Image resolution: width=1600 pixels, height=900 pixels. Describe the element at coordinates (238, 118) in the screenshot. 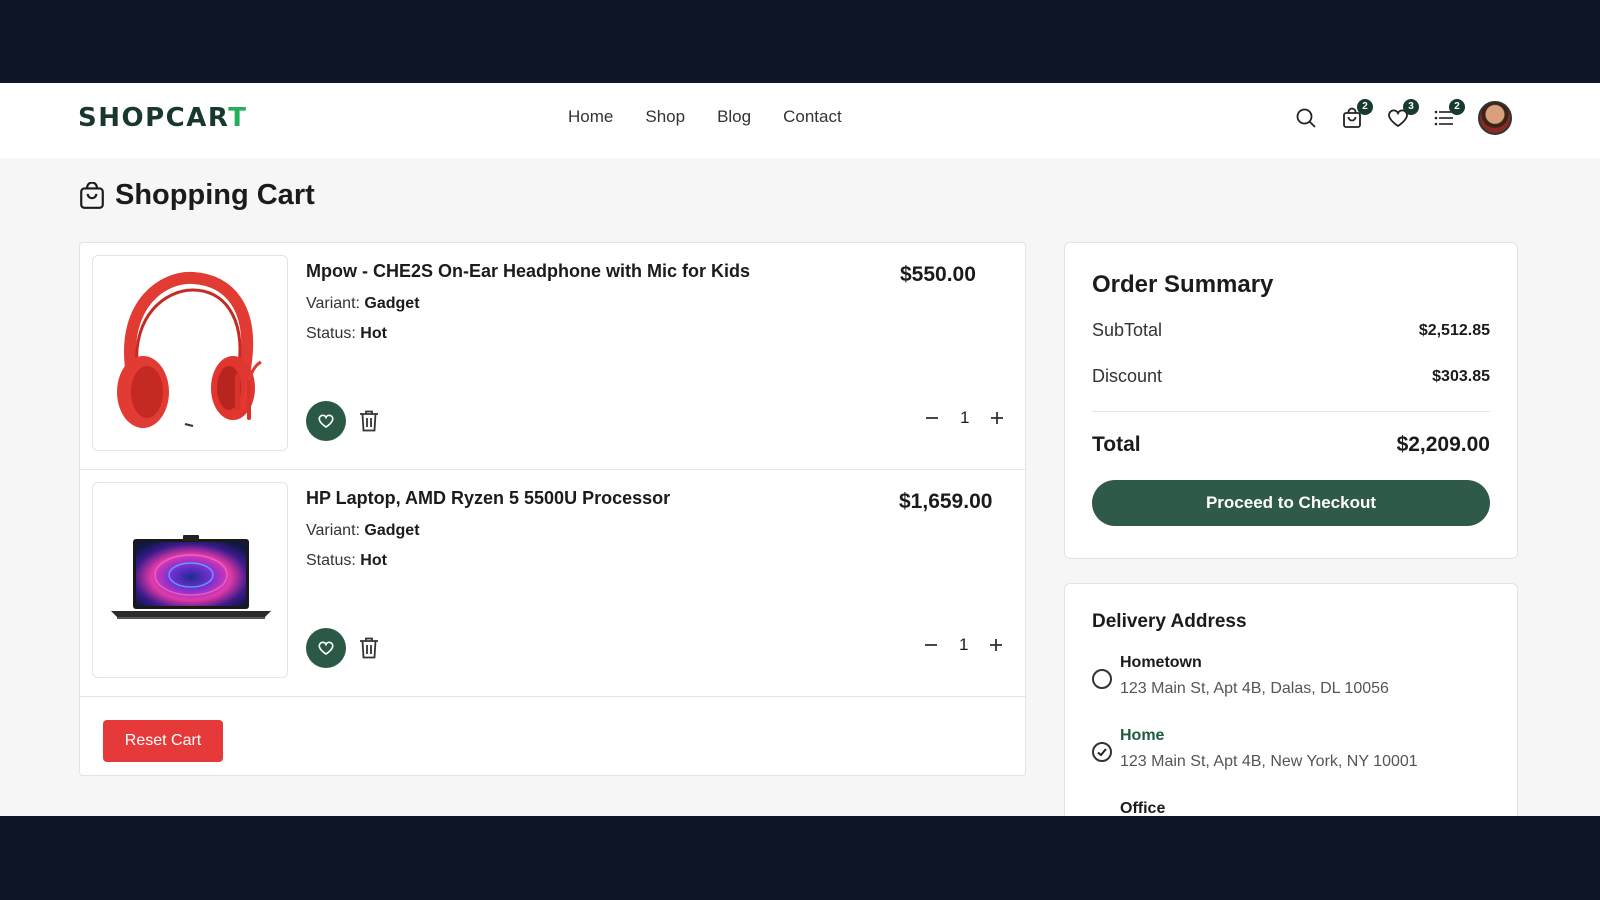

I see `logo-accent-letter: T` at that location.